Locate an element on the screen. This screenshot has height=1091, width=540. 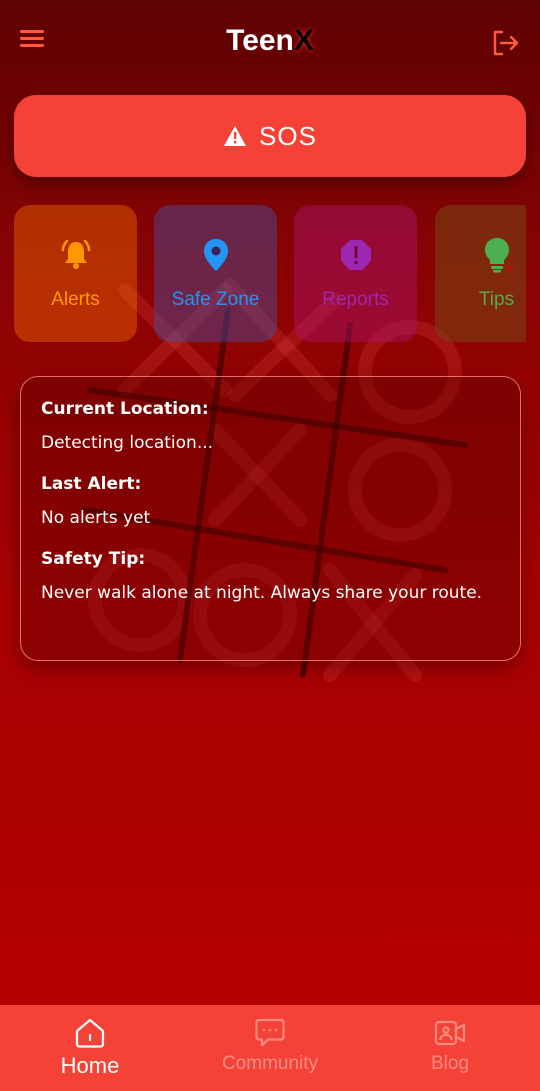
brand-suffix: X is located at coordinates (303, 40).